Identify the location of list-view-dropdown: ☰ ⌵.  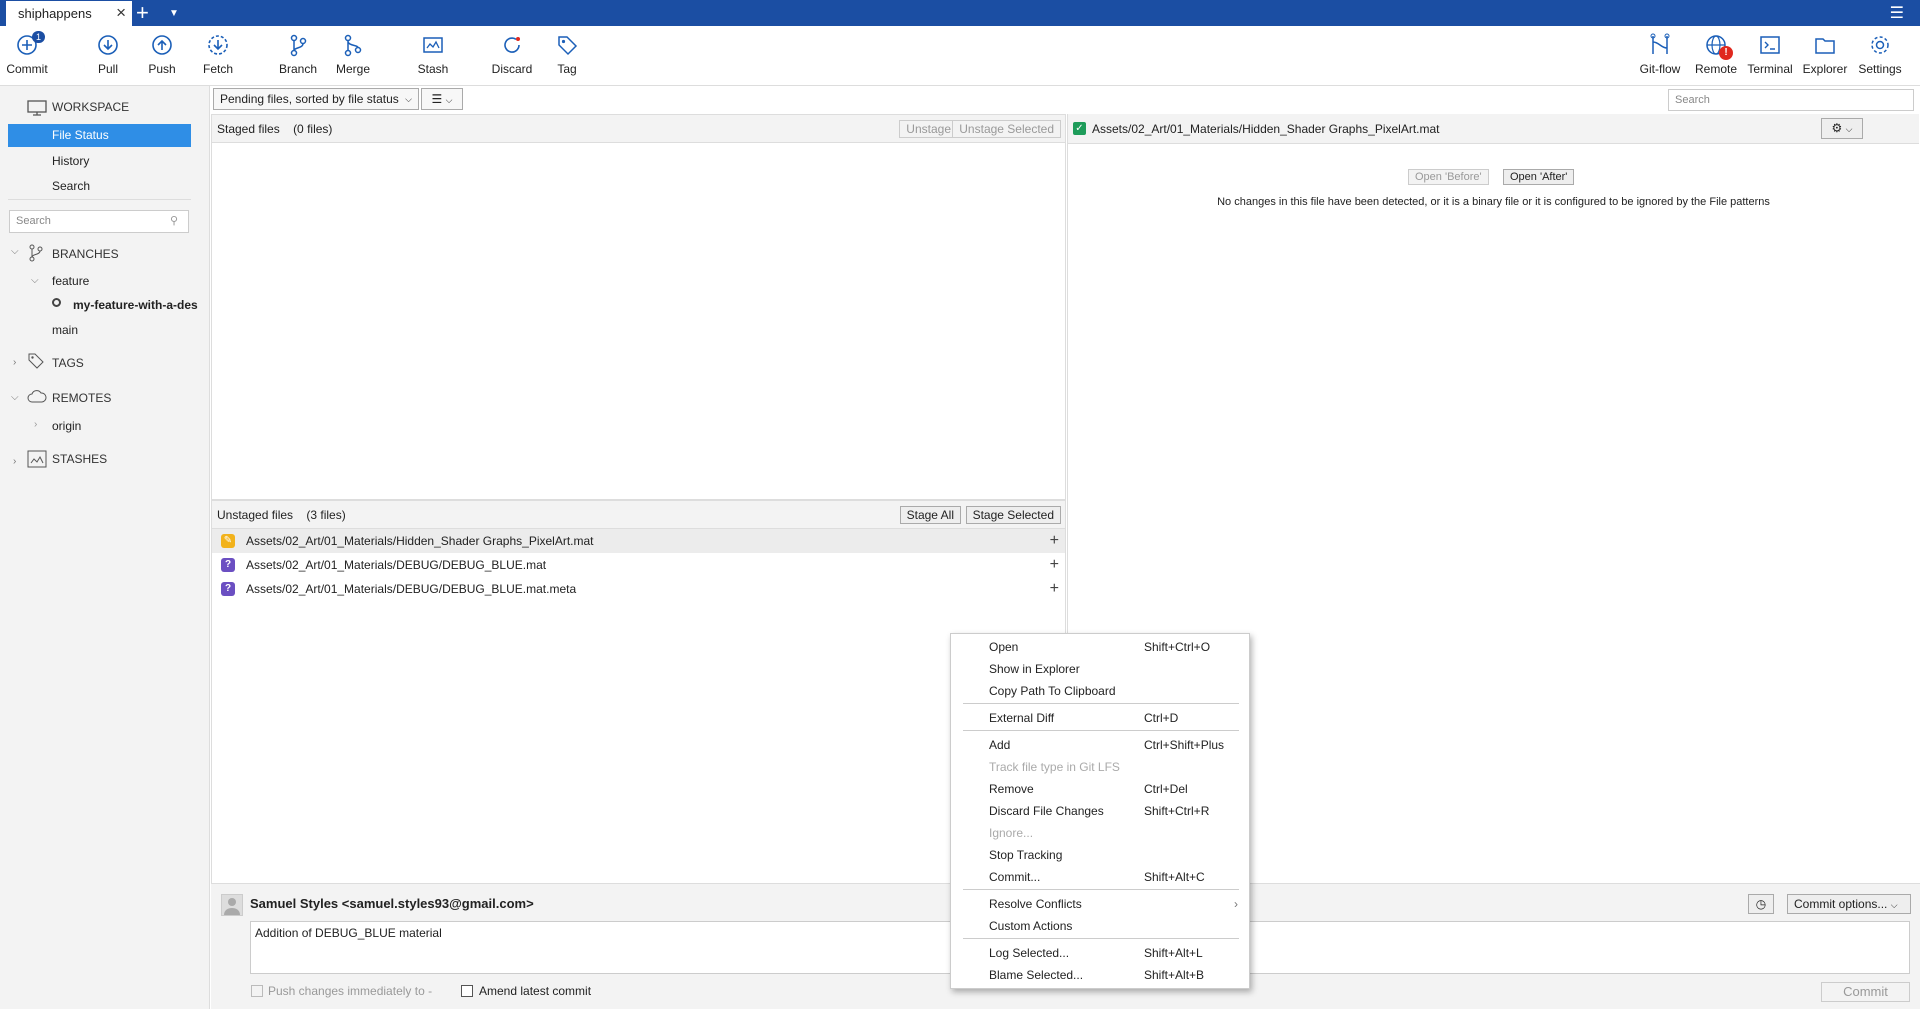
(442, 99).